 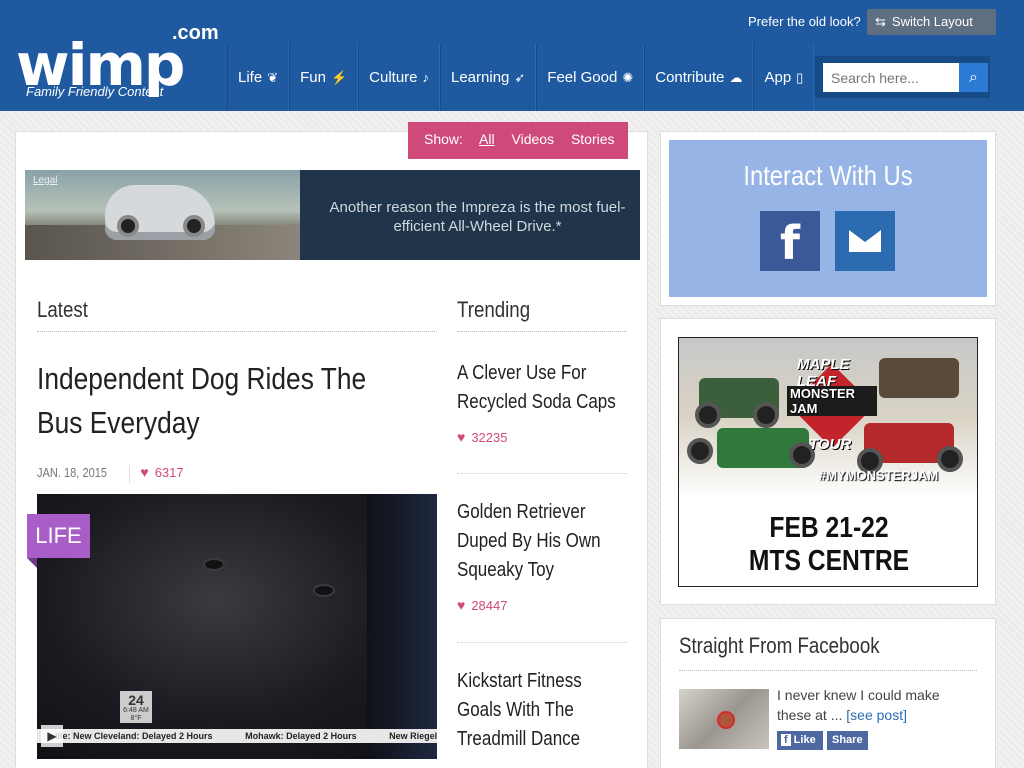 I want to click on ticker-item: Mohawk: Delayed 2 Hours, so click(x=301, y=736).